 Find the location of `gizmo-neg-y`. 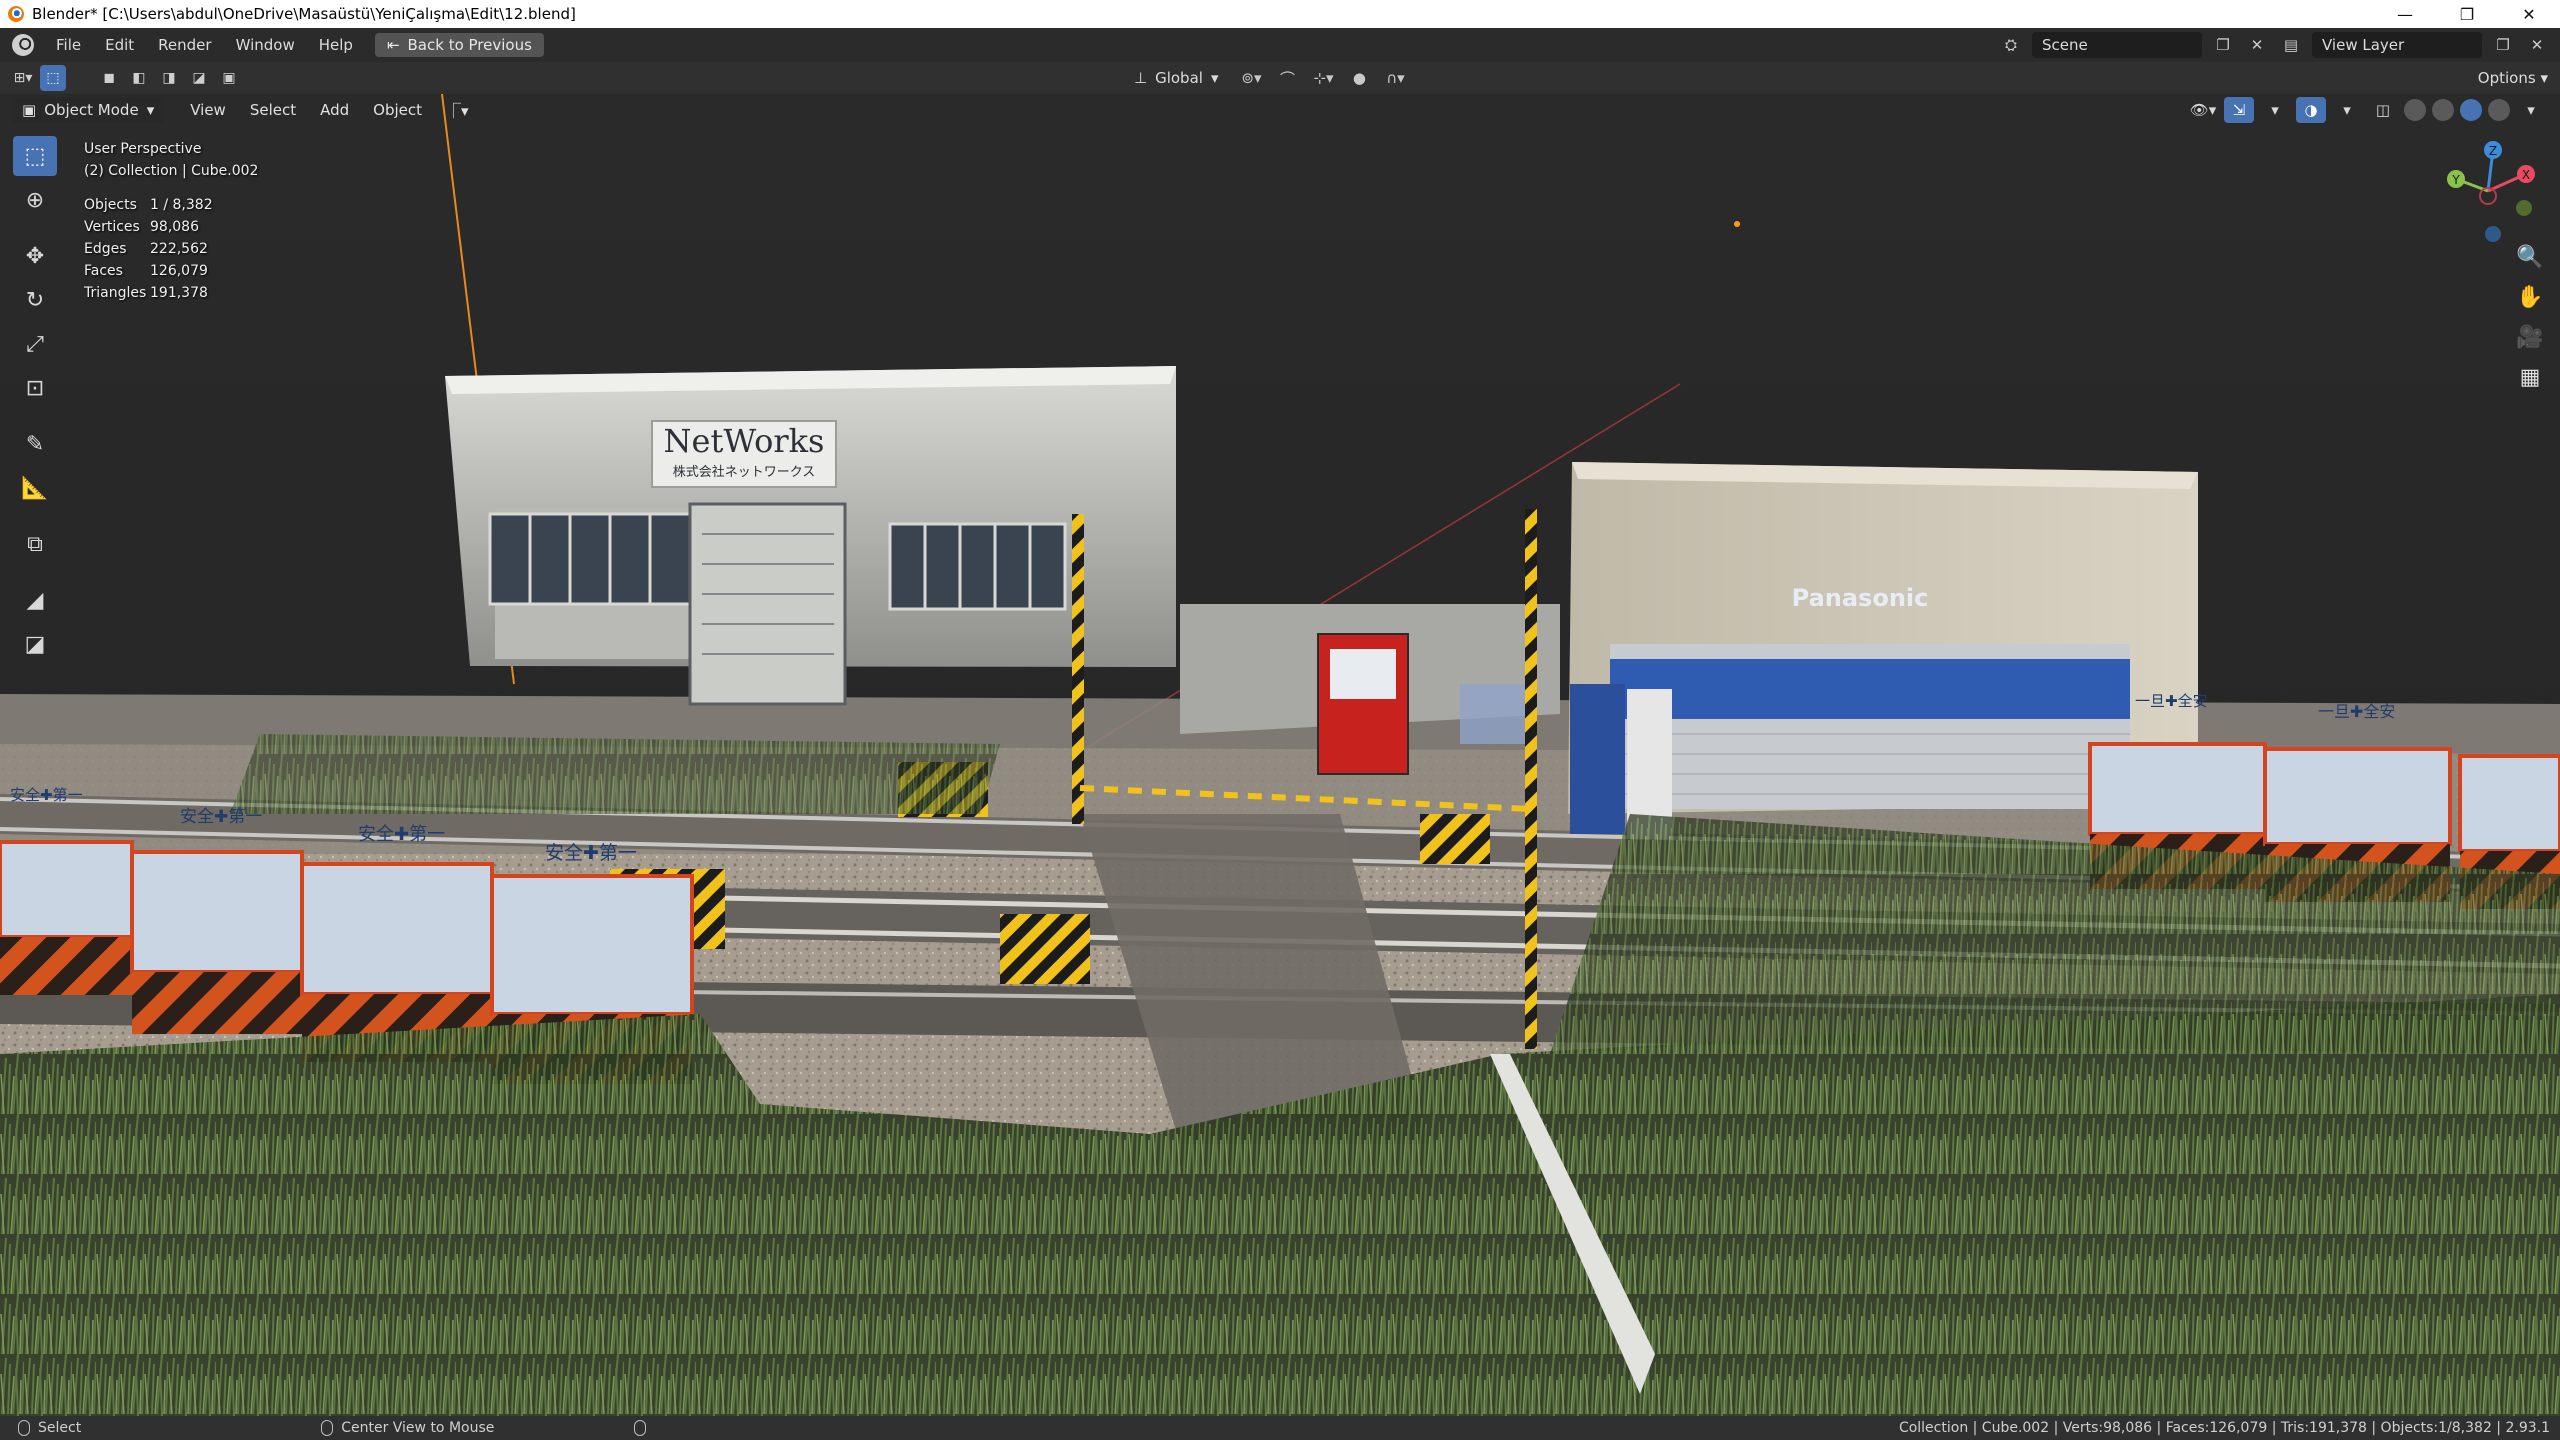

gizmo-neg-y is located at coordinates (2524, 208).